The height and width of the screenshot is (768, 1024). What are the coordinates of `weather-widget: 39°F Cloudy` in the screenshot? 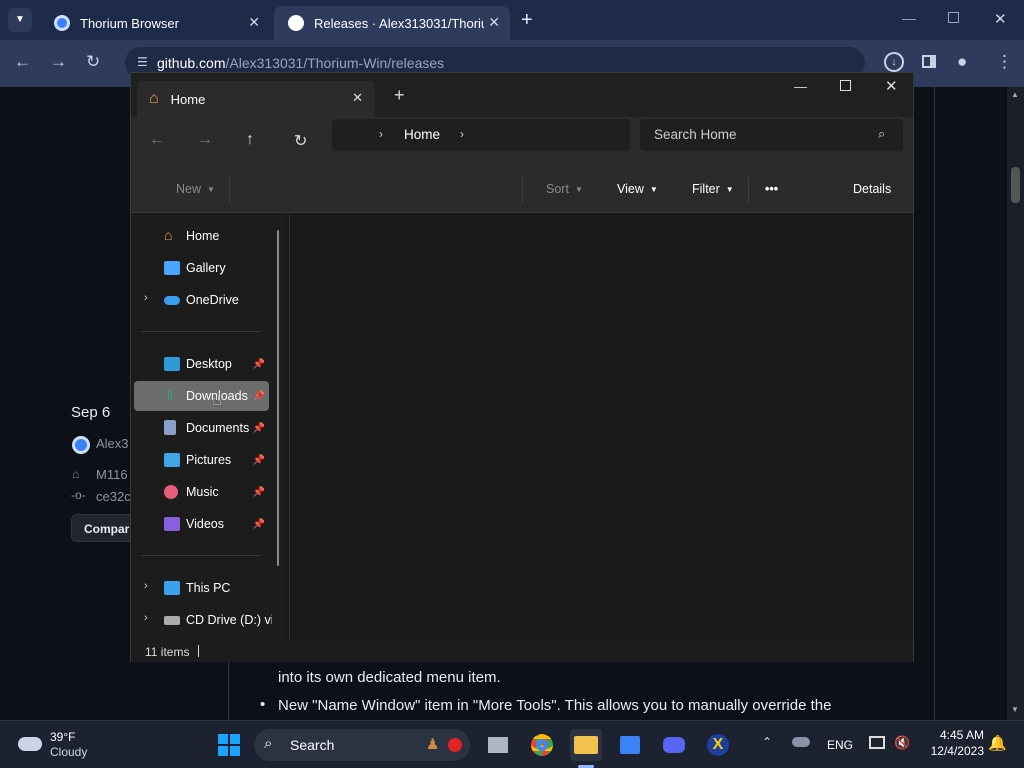 It's located at (61, 745).